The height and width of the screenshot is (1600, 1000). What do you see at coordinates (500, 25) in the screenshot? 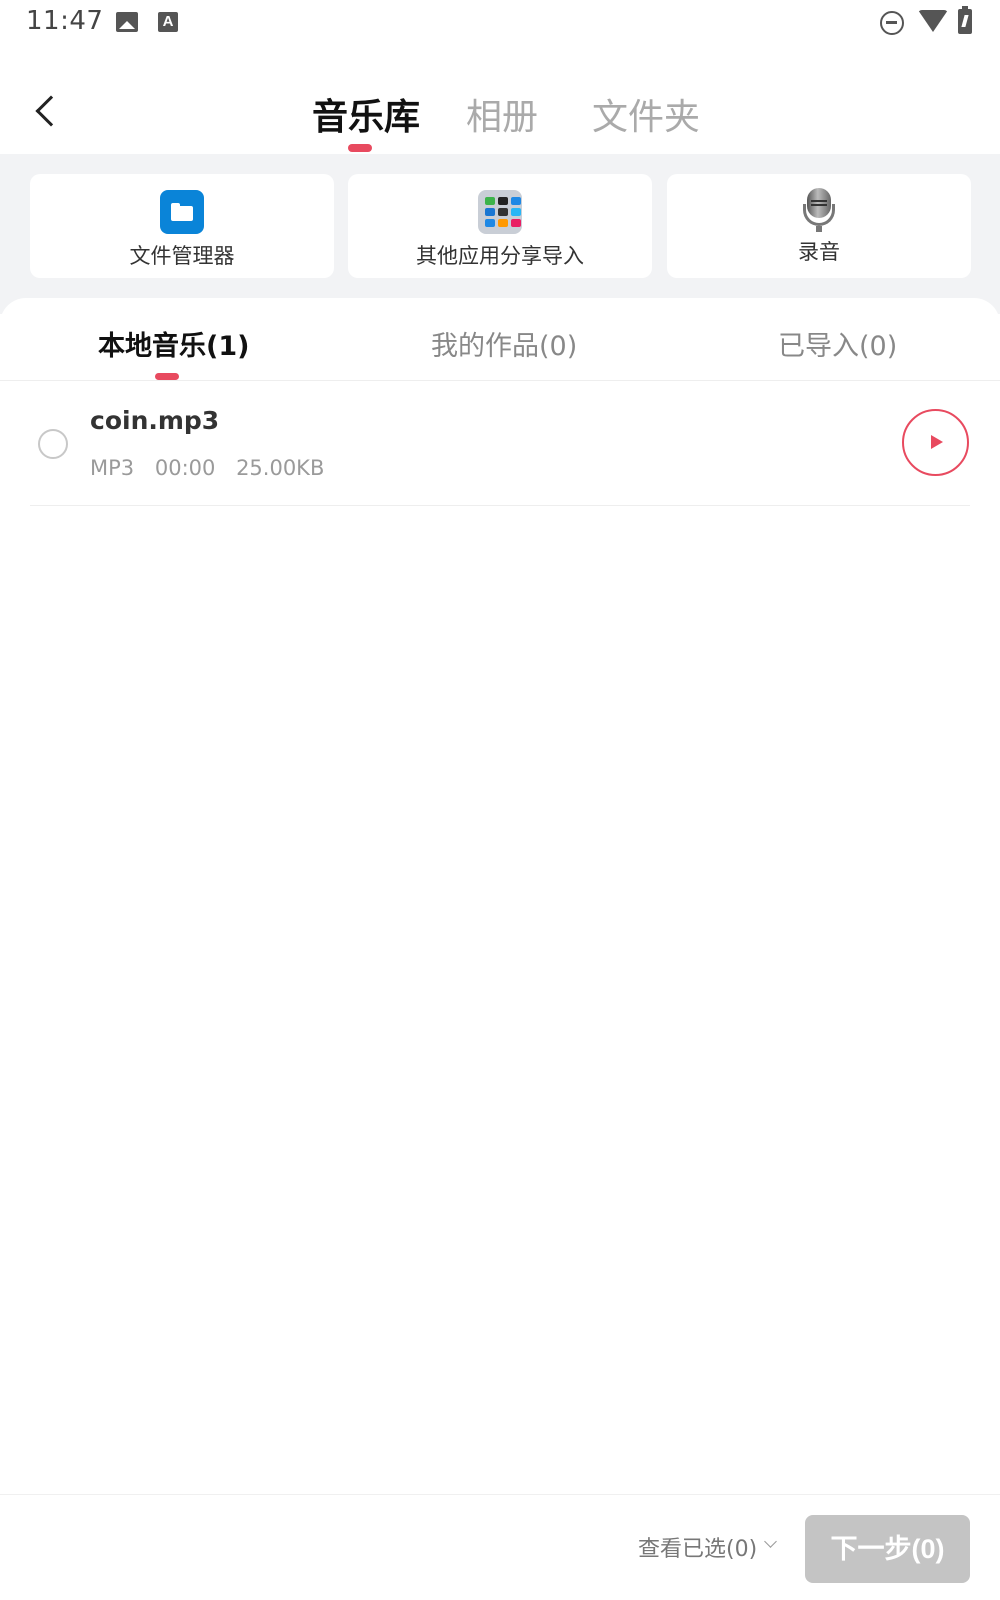
I see `status-bar: 11:47 A` at bounding box center [500, 25].